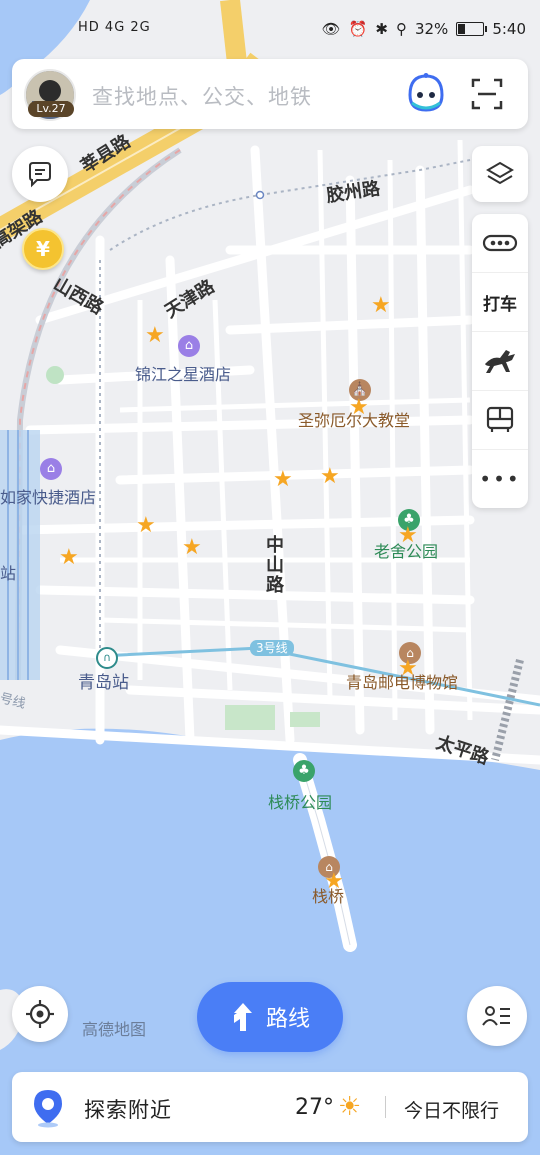 The image size is (540, 1155). I want to click on more-button: •••, so click(500, 479).